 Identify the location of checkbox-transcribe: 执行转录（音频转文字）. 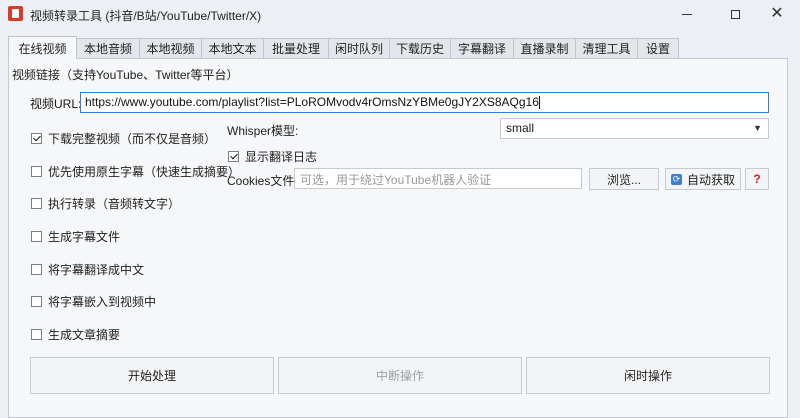
(105, 203).